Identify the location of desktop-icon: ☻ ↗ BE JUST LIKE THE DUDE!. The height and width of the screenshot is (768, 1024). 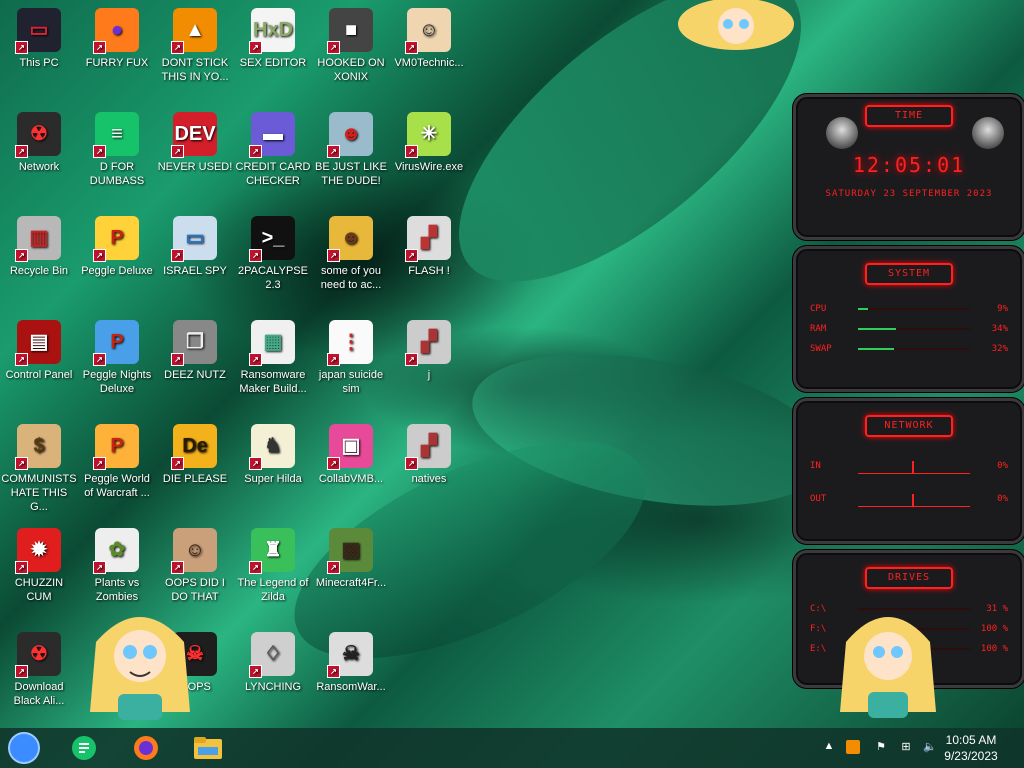
(351, 156).